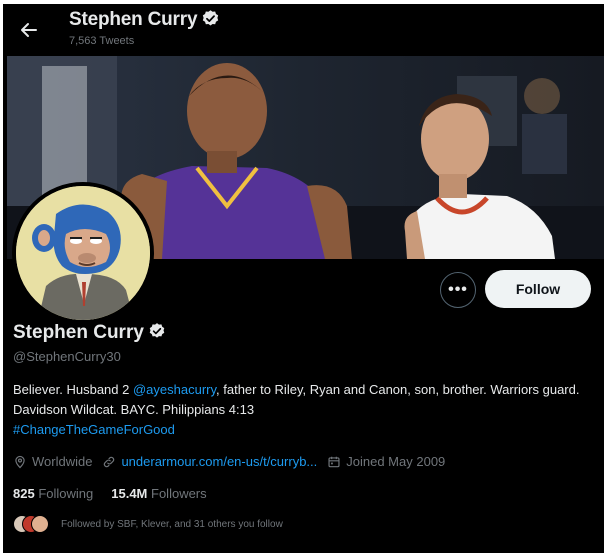 This screenshot has height=560, width=610. Describe the element at coordinates (20, 461) in the screenshot. I see `location-pin-icon` at that location.